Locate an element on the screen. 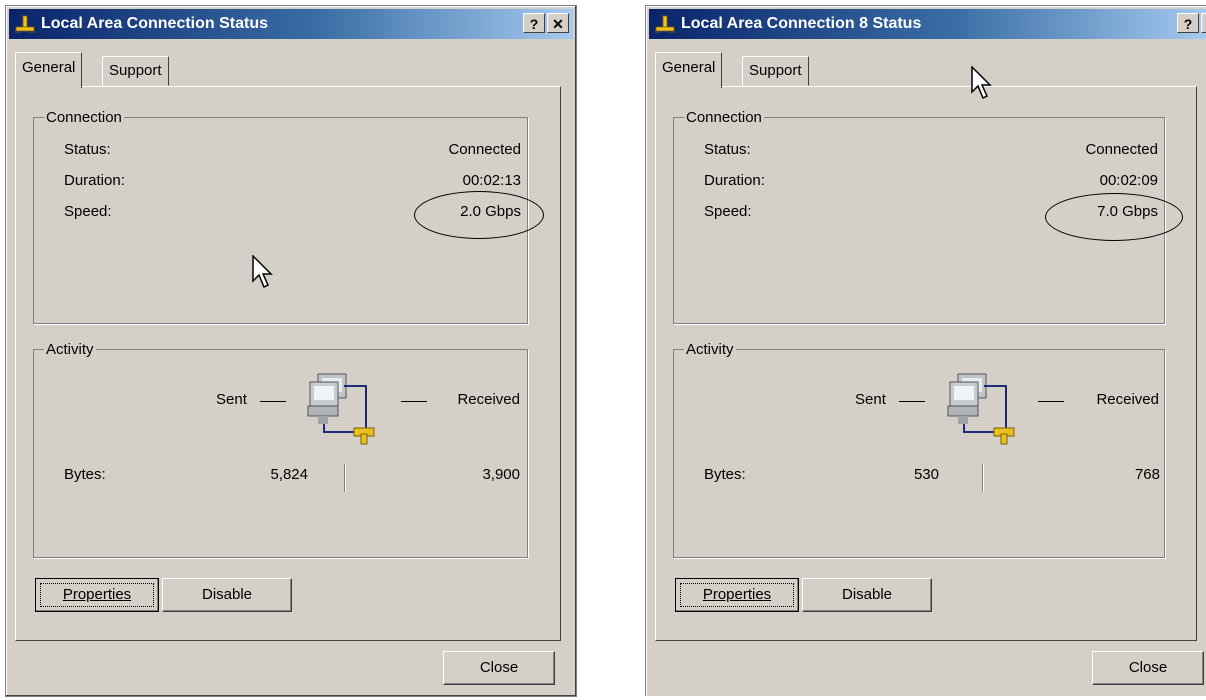 The height and width of the screenshot is (700, 1206). dialog-title: Local Area Connection Status is located at coordinates (154, 23).